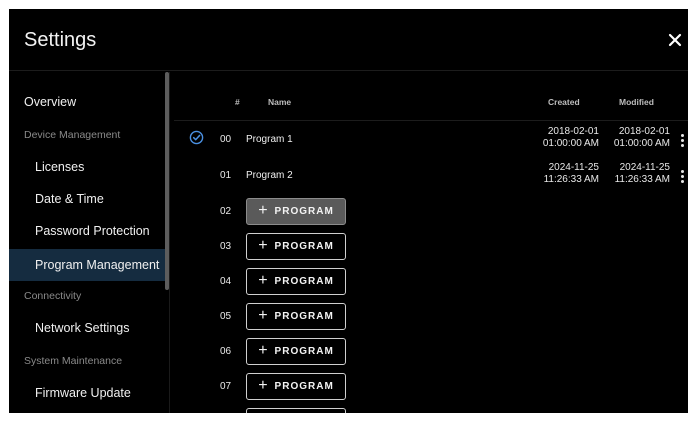 The height and width of the screenshot is (423, 697). I want to click on empty-slot-row: 07 + PROGRAM, so click(431, 387).